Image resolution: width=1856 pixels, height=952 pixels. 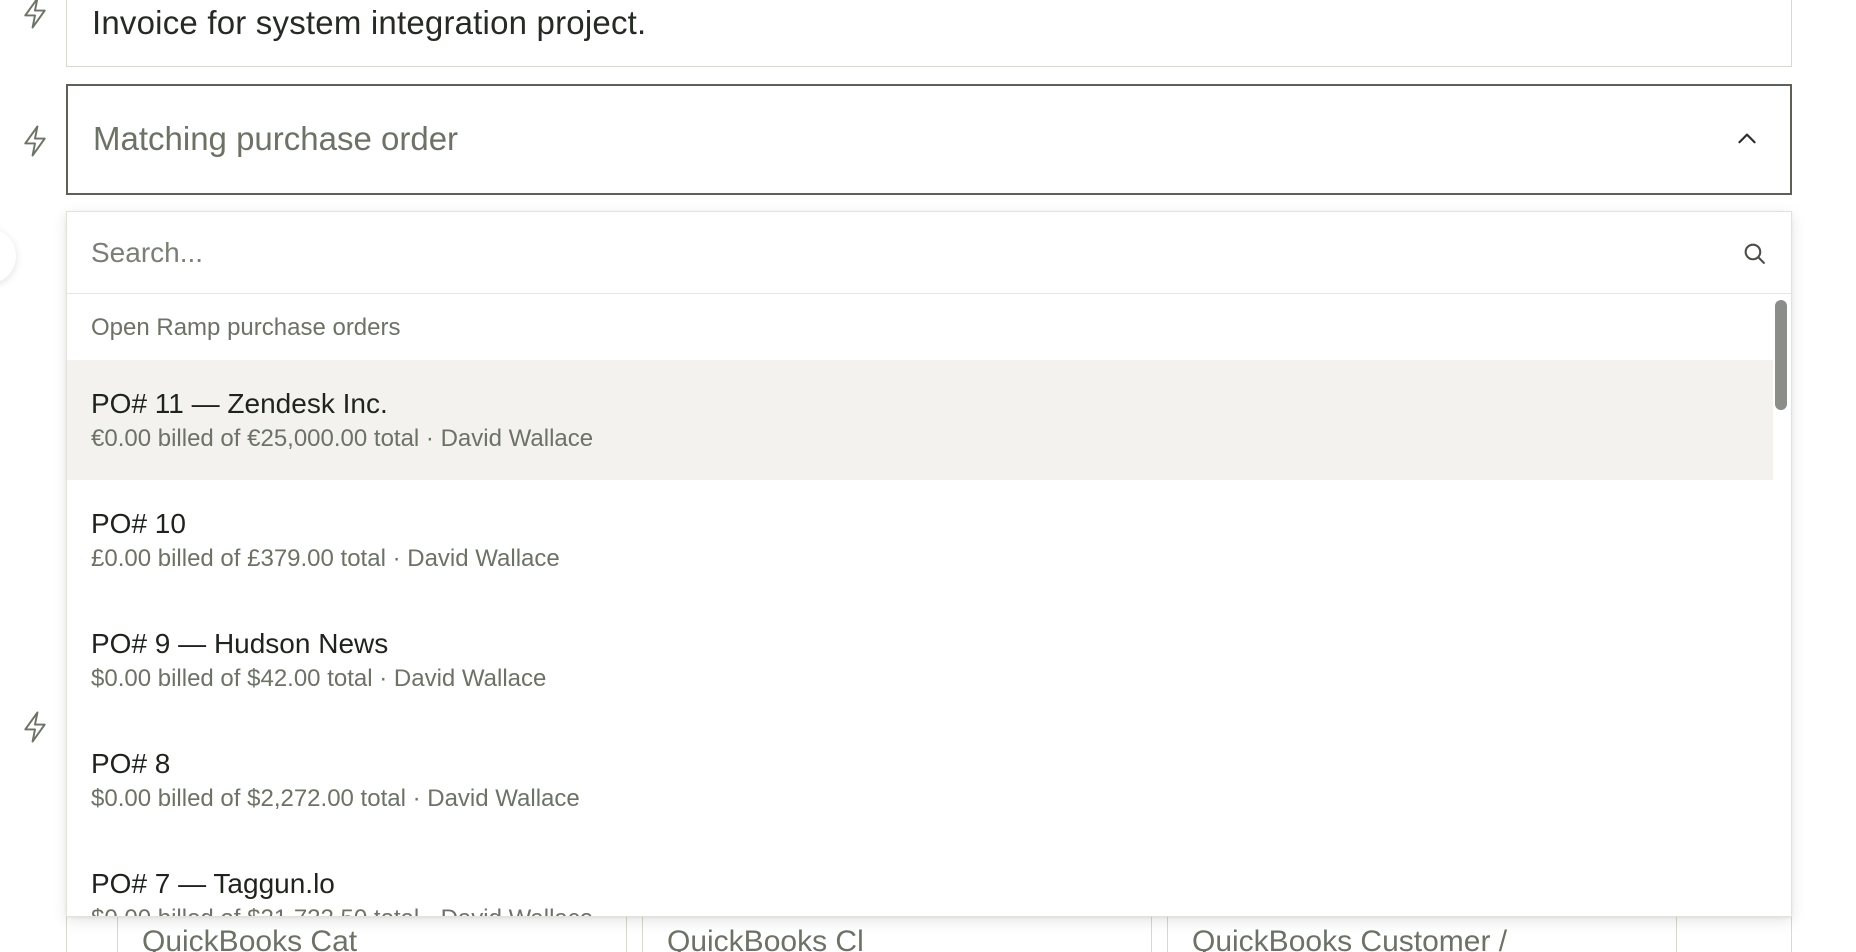 I want to click on chevron-up-icon, so click(x=1747, y=139).